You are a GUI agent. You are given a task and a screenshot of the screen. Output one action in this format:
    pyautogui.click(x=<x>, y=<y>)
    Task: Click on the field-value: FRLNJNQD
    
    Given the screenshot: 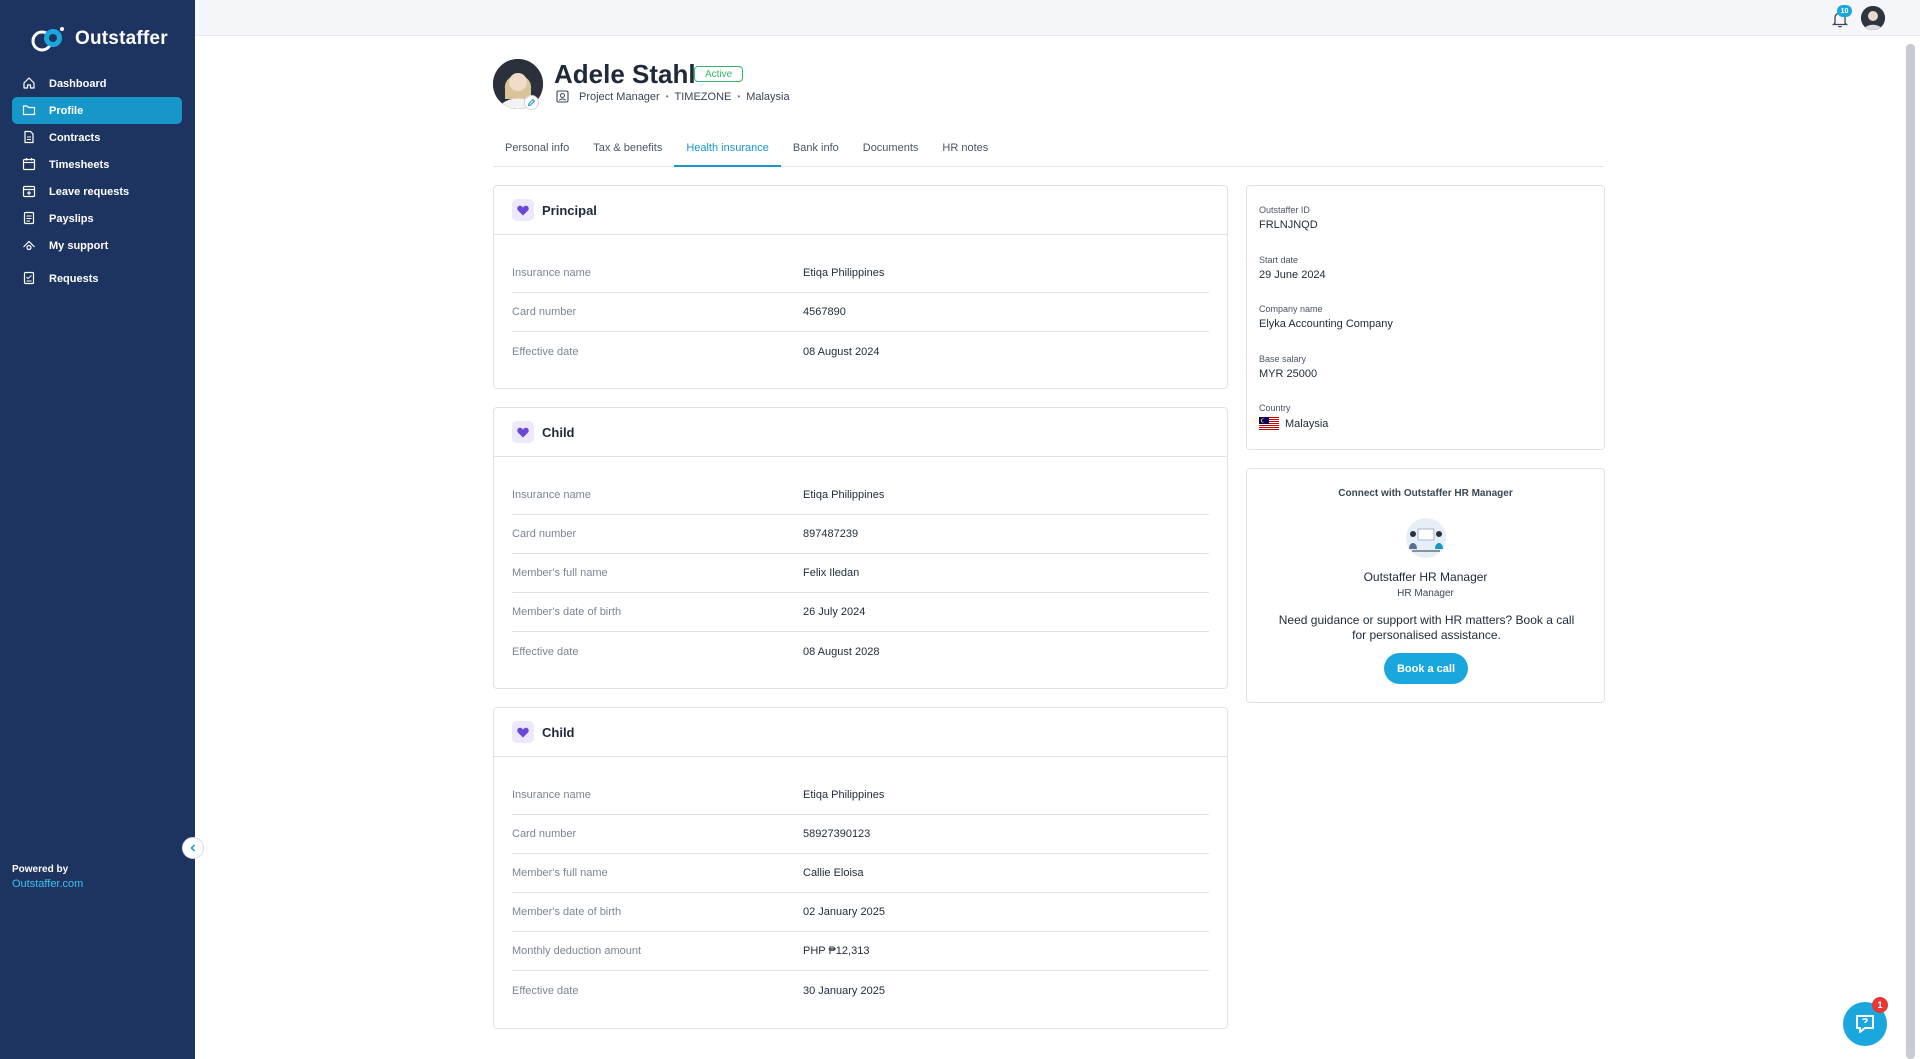 What is the action you would take?
    pyautogui.click(x=1288, y=225)
    